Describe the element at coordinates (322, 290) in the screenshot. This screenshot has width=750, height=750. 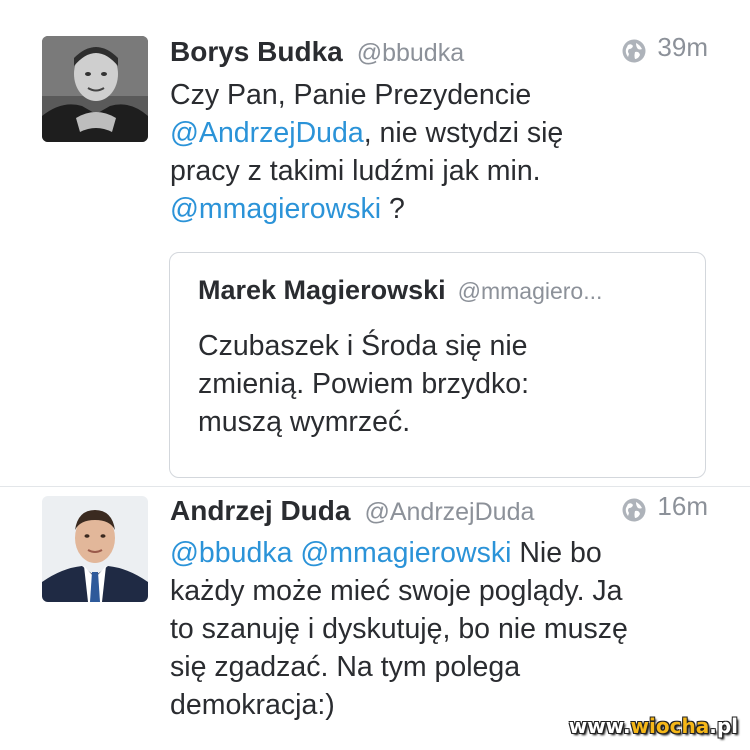
I see `quote-author-name: Marek Magierowski` at that location.